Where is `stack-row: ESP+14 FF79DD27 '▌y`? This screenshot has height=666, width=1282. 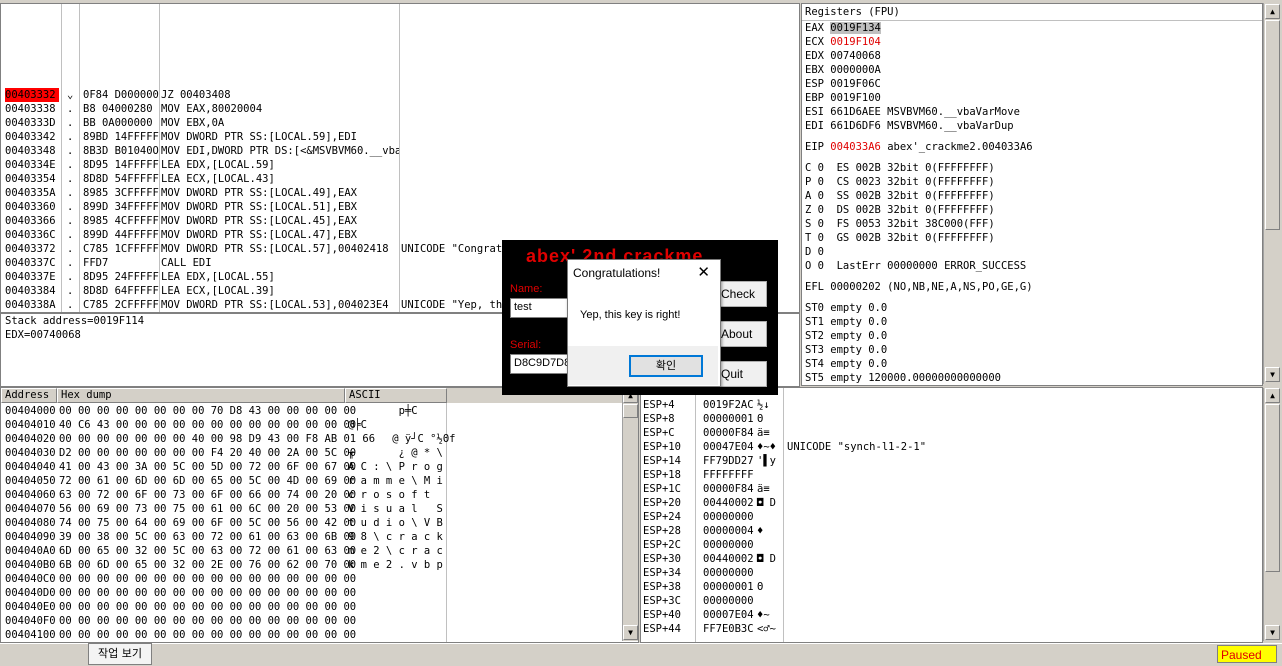
stack-row: ESP+14 FF79DD27 '▌y is located at coordinates (951, 461).